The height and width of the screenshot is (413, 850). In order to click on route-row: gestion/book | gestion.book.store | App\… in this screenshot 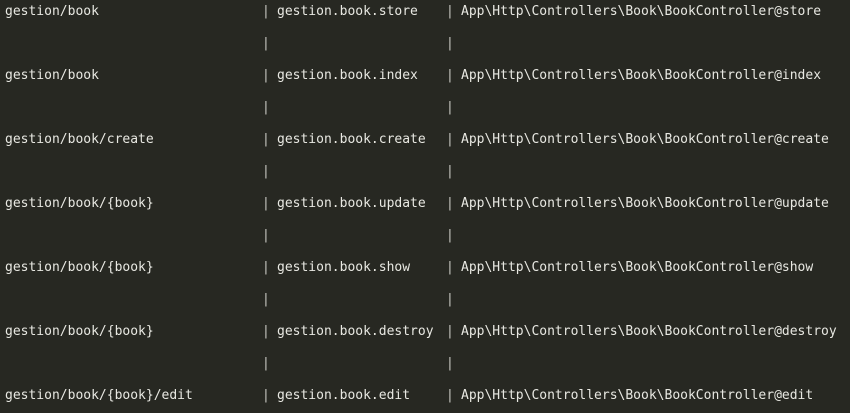, I will do `click(425, 12)`.